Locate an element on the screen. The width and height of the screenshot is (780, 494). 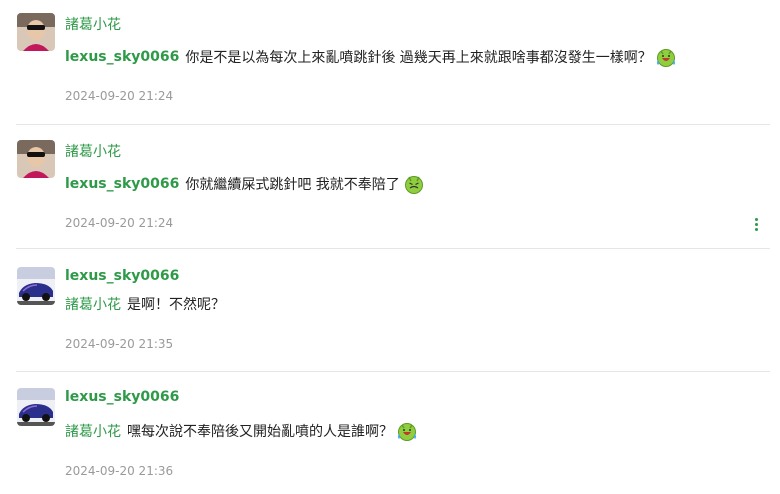
comment-text: 你就繼續屎式跳針吧 我就不奉陪了 is located at coordinates (292, 185).